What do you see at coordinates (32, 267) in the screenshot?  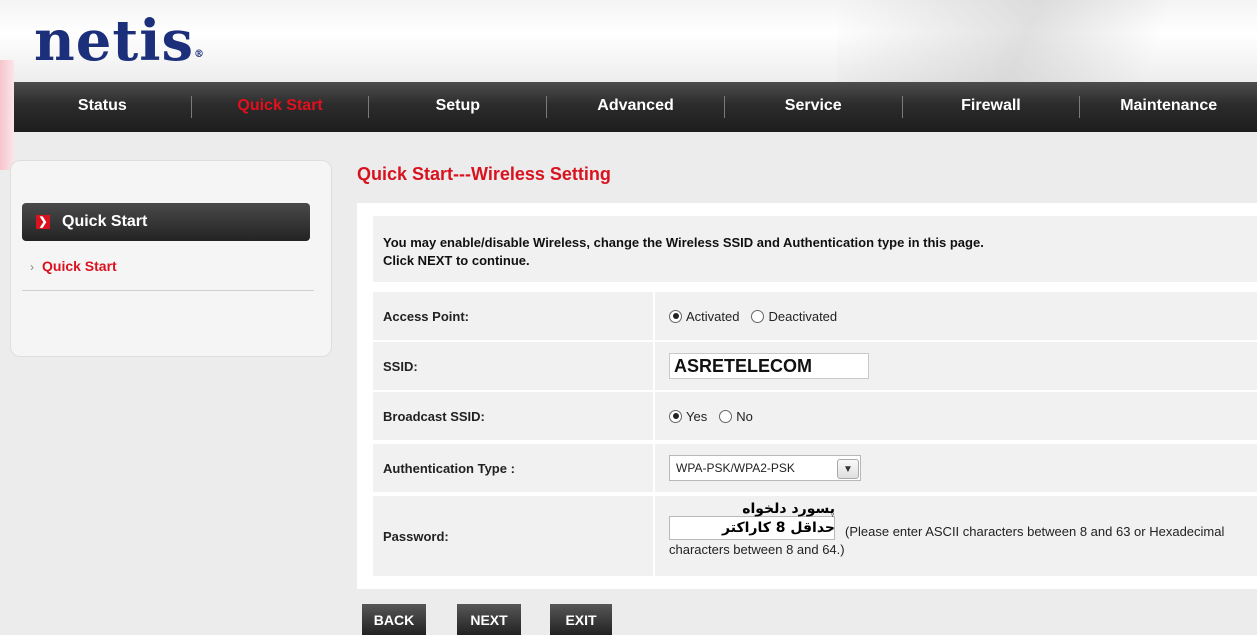 I see `chevron-right-icon: ›` at bounding box center [32, 267].